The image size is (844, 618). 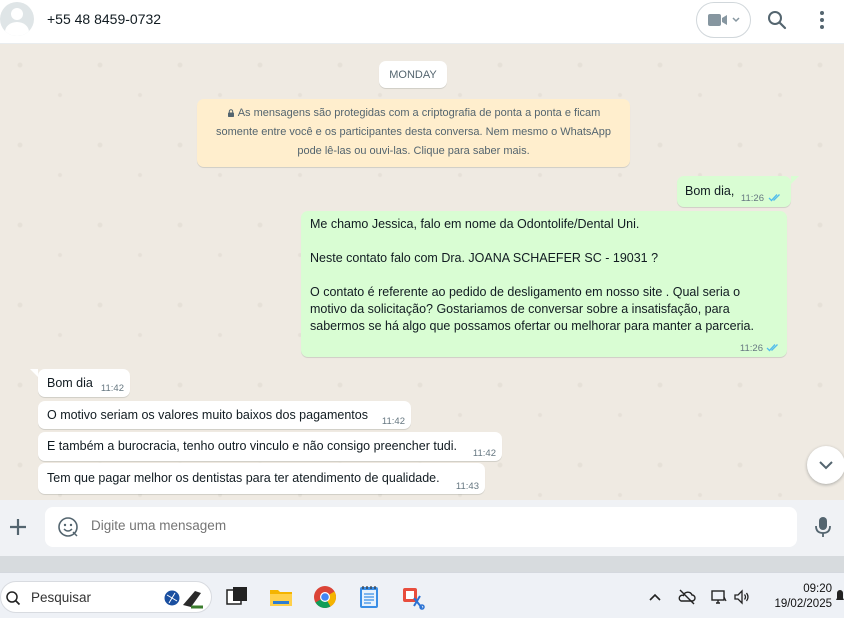 I want to click on day-separator: MONDAY, so click(x=413, y=74).